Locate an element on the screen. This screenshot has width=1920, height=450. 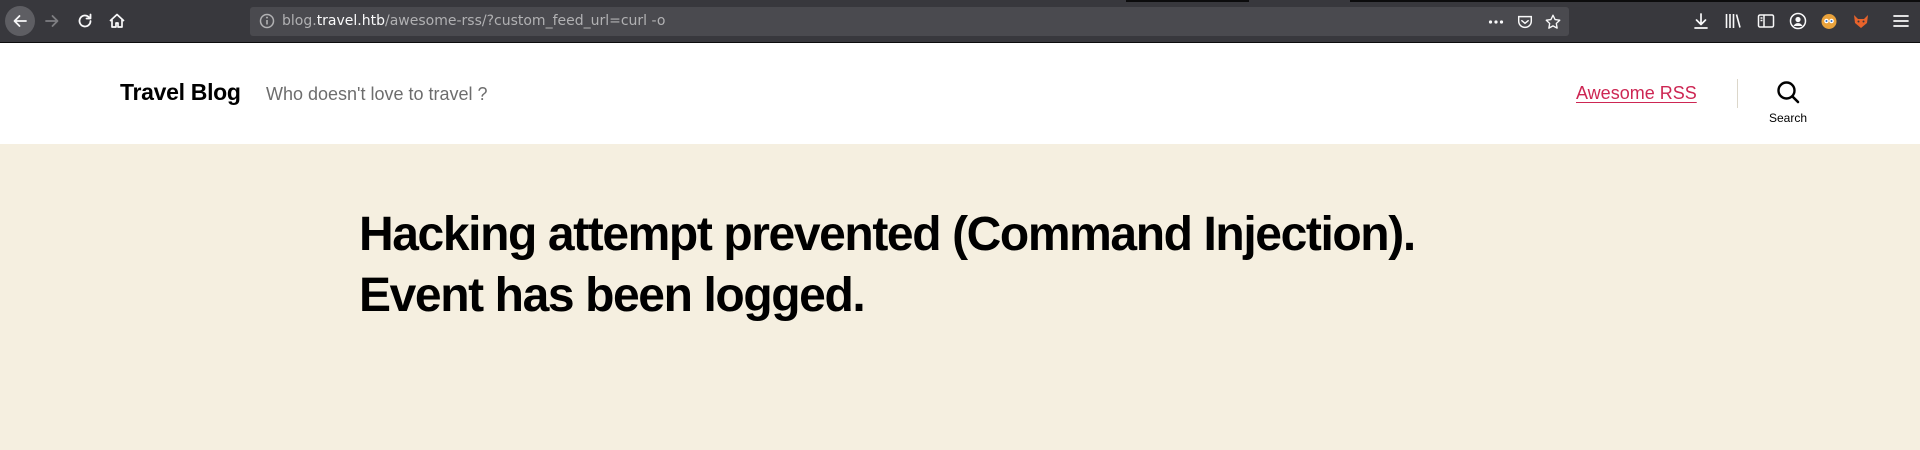
downloads-icon is located at coordinates (1701, 21).